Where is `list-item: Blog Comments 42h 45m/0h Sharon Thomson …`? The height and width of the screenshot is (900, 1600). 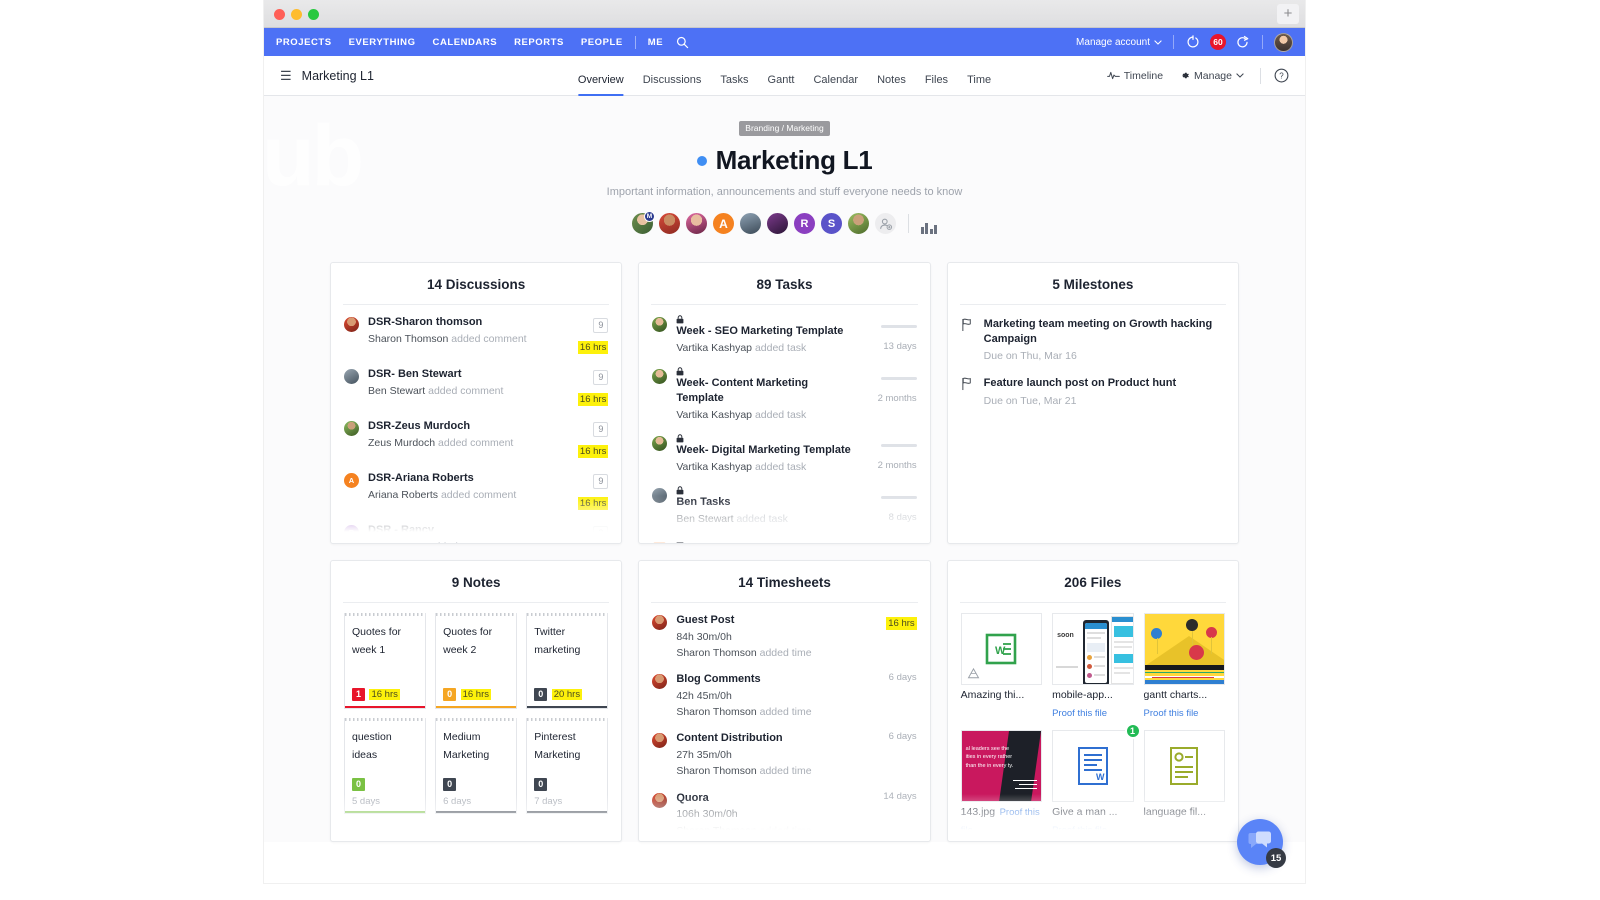 list-item: Blog Comments 42h 45m/0h Sharon Thomson … is located at coordinates (784, 695).